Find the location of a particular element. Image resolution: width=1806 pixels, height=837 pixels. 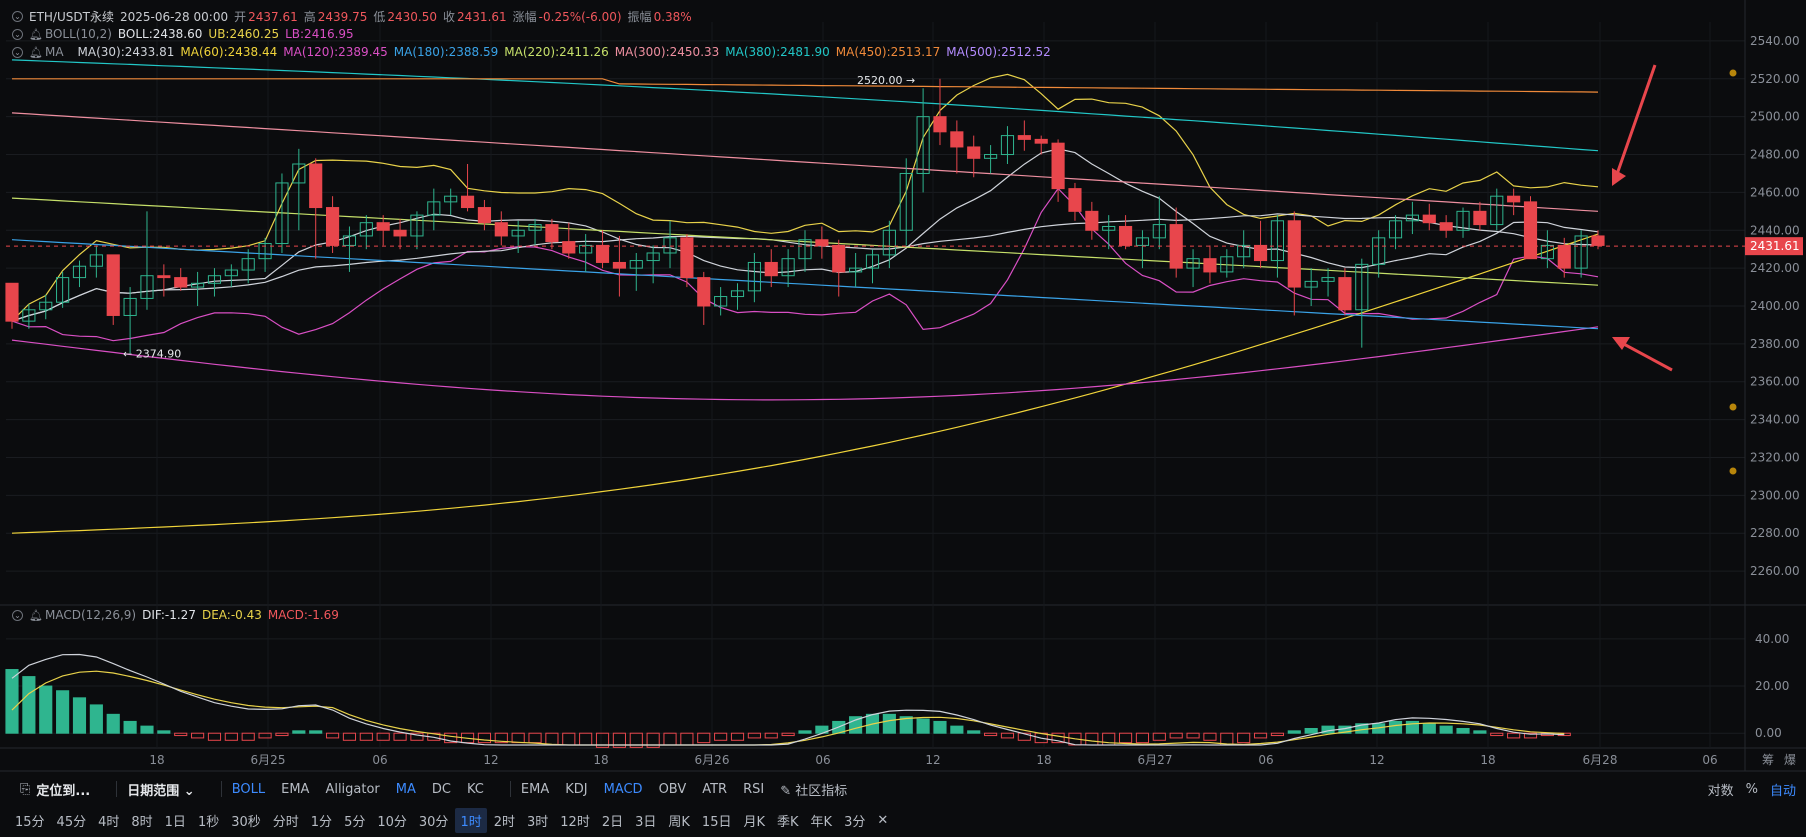

sub-indicator-ema: EMA is located at coordinates (535, 789).